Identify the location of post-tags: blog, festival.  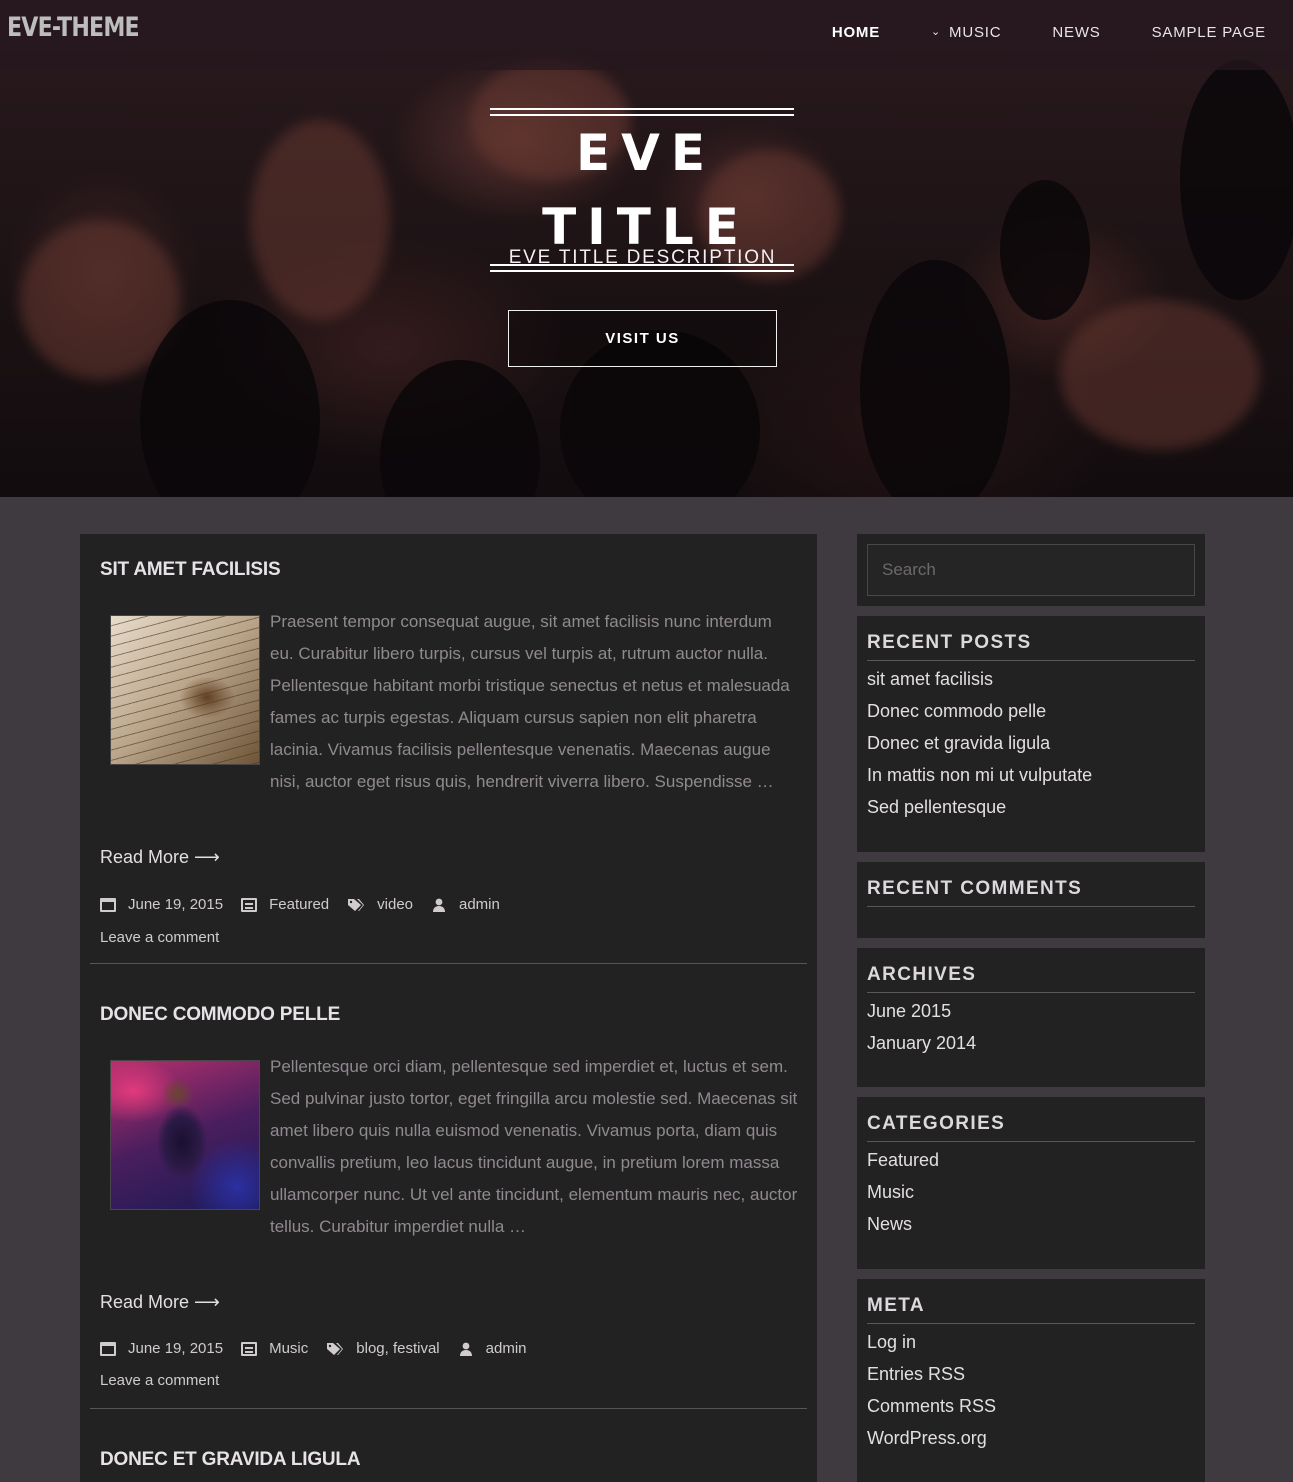
(397, 1348).